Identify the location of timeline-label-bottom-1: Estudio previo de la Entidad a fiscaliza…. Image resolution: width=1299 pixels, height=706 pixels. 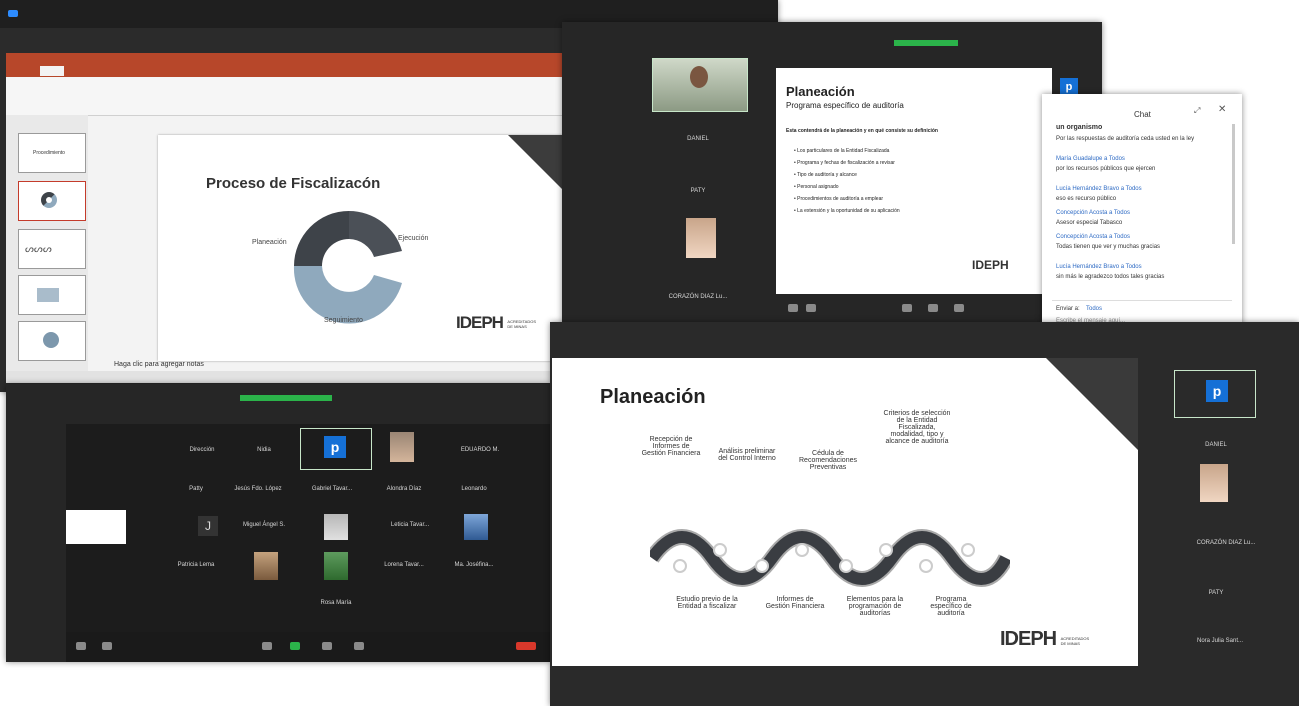
(707, 603).